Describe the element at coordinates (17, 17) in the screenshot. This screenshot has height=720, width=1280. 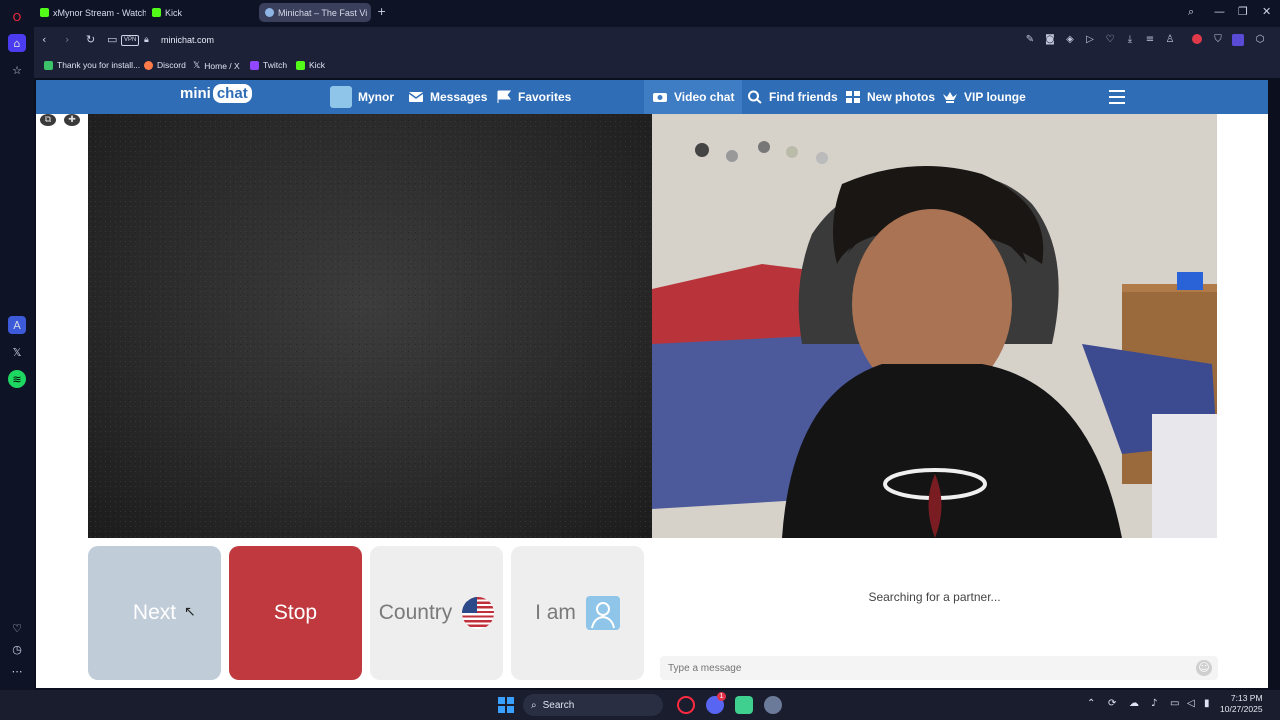
I see `opera-logo-icon: O` at that location.